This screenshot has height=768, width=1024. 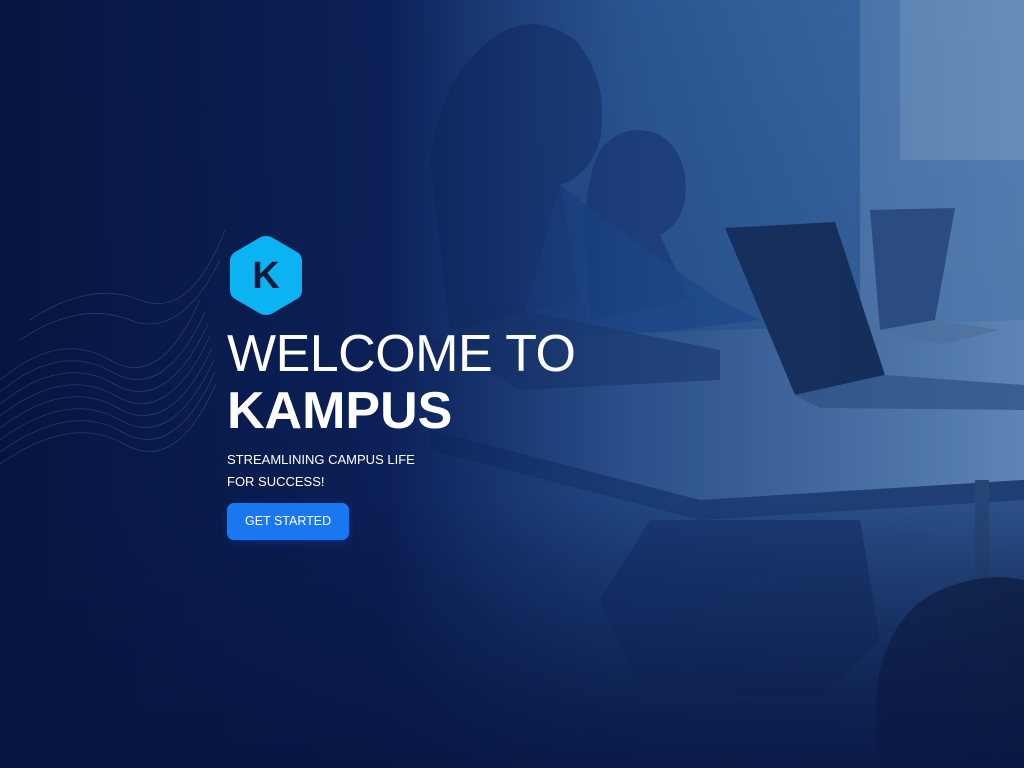 I want to click on hero-subtitle-line2: FOR SUCCESS!, so click(x=276, y=481).